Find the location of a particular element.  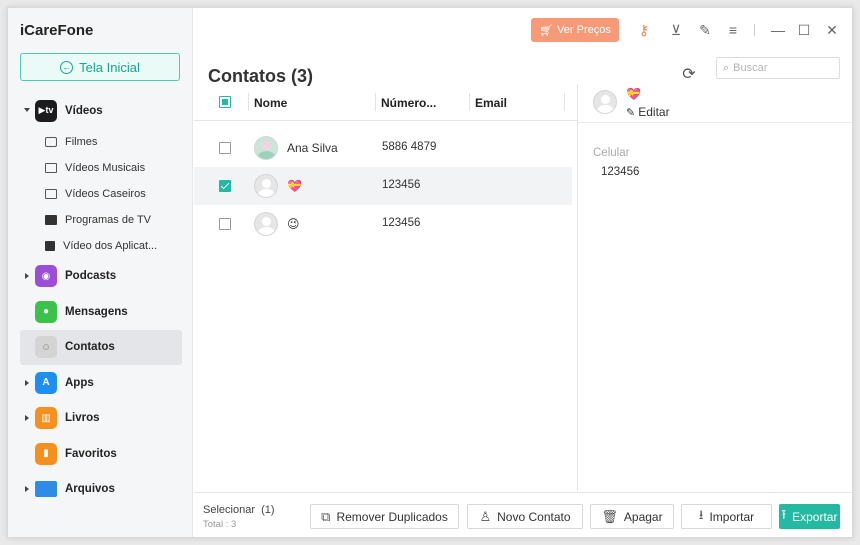

list-header: Nome Número... Email is located at coordinates (385, 102).